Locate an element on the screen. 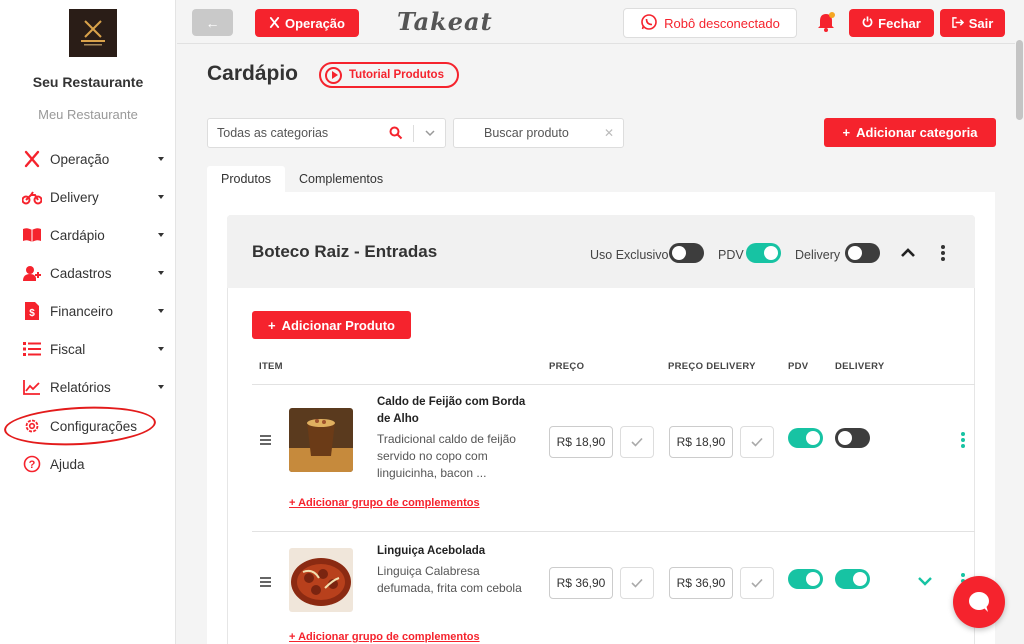  sidebar-item-label: Relatórios is located at coordinates (80, 387).